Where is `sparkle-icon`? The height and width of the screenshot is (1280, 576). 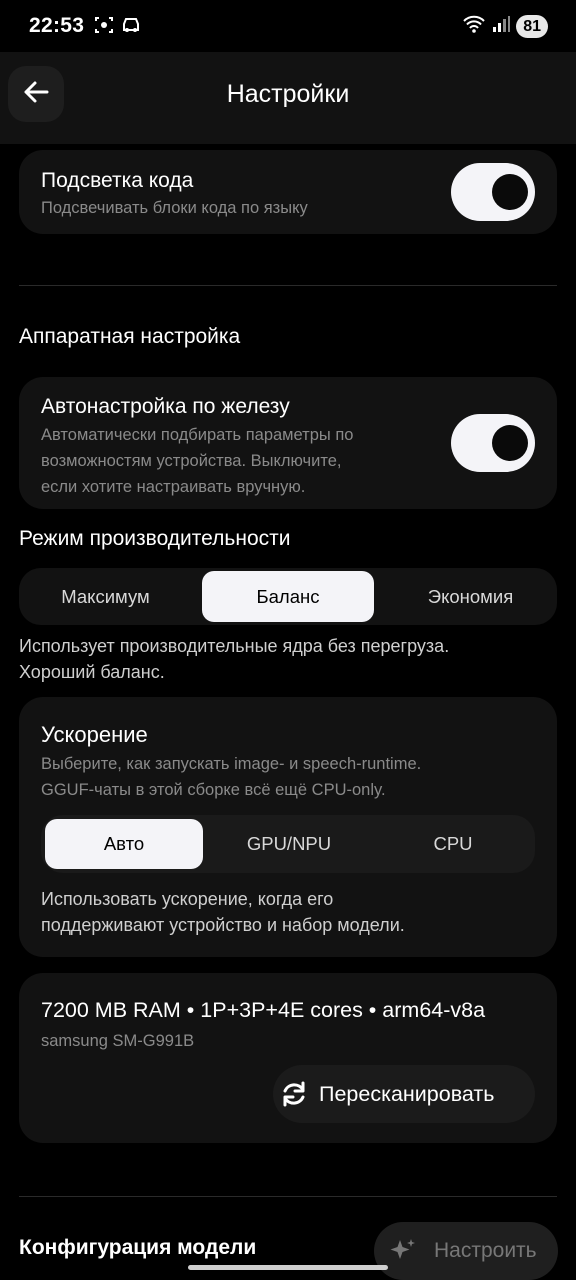
sparkle-icon is located at coordinates (403, 1251).